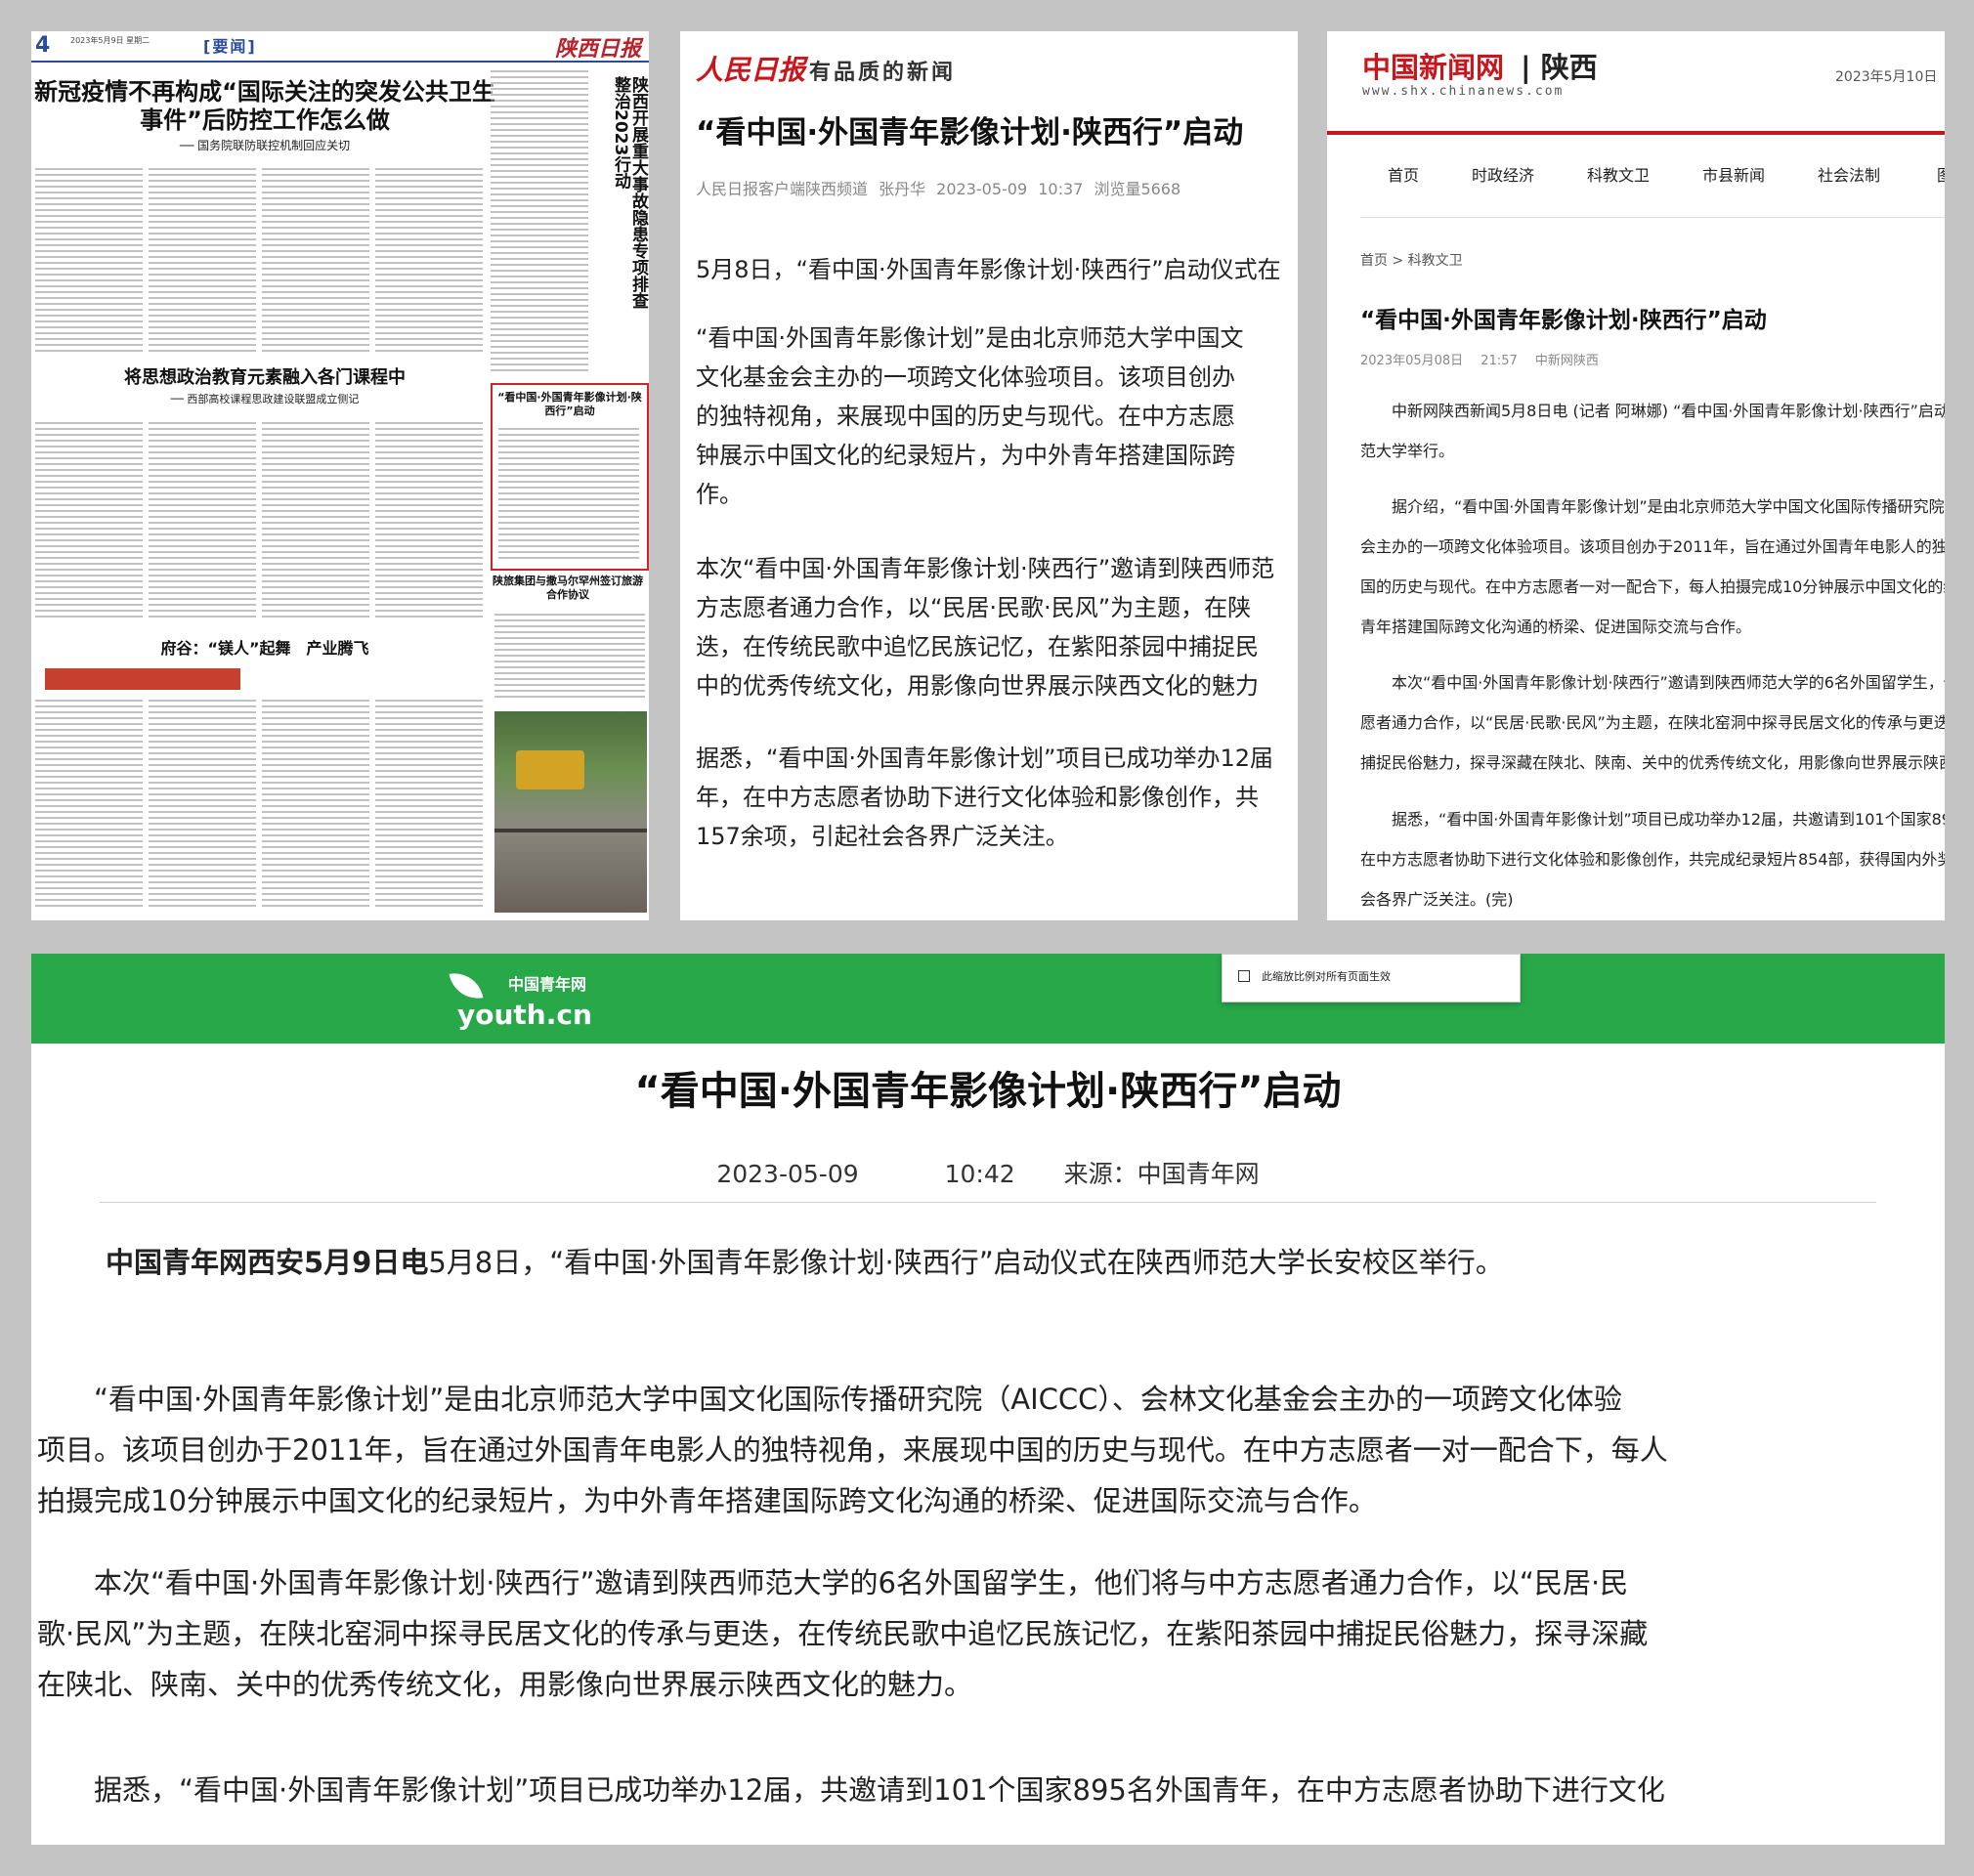 This screenshot has height=1876, width=1974. I want to click on article-paragraph: 5月8日，“看中国·外国青年影像计划·陕西行”启动仪式在, so click(997, 269).